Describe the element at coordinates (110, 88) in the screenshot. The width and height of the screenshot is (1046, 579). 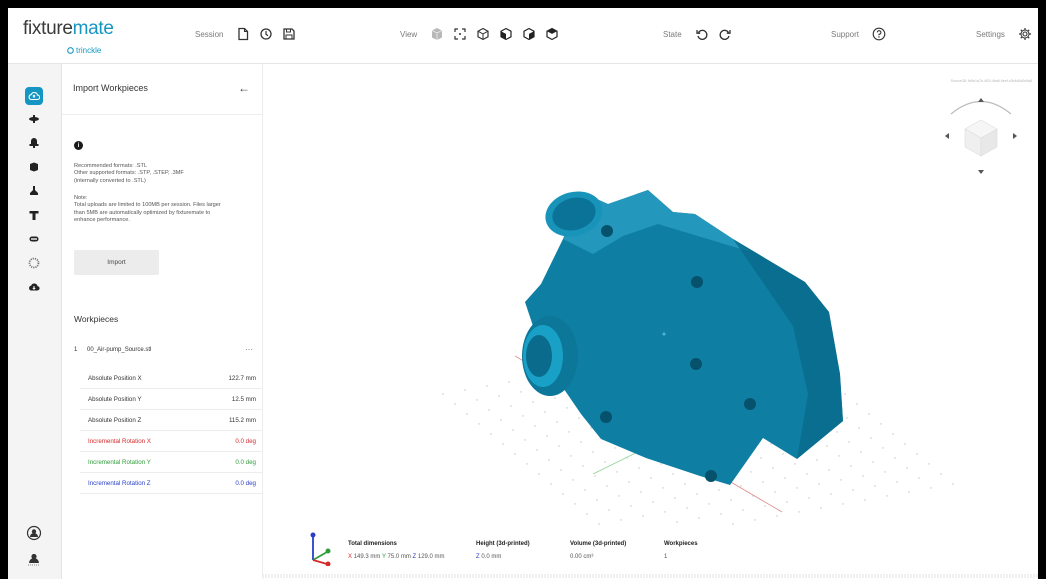
I see `panel-title: Import Workpieces` at that location.